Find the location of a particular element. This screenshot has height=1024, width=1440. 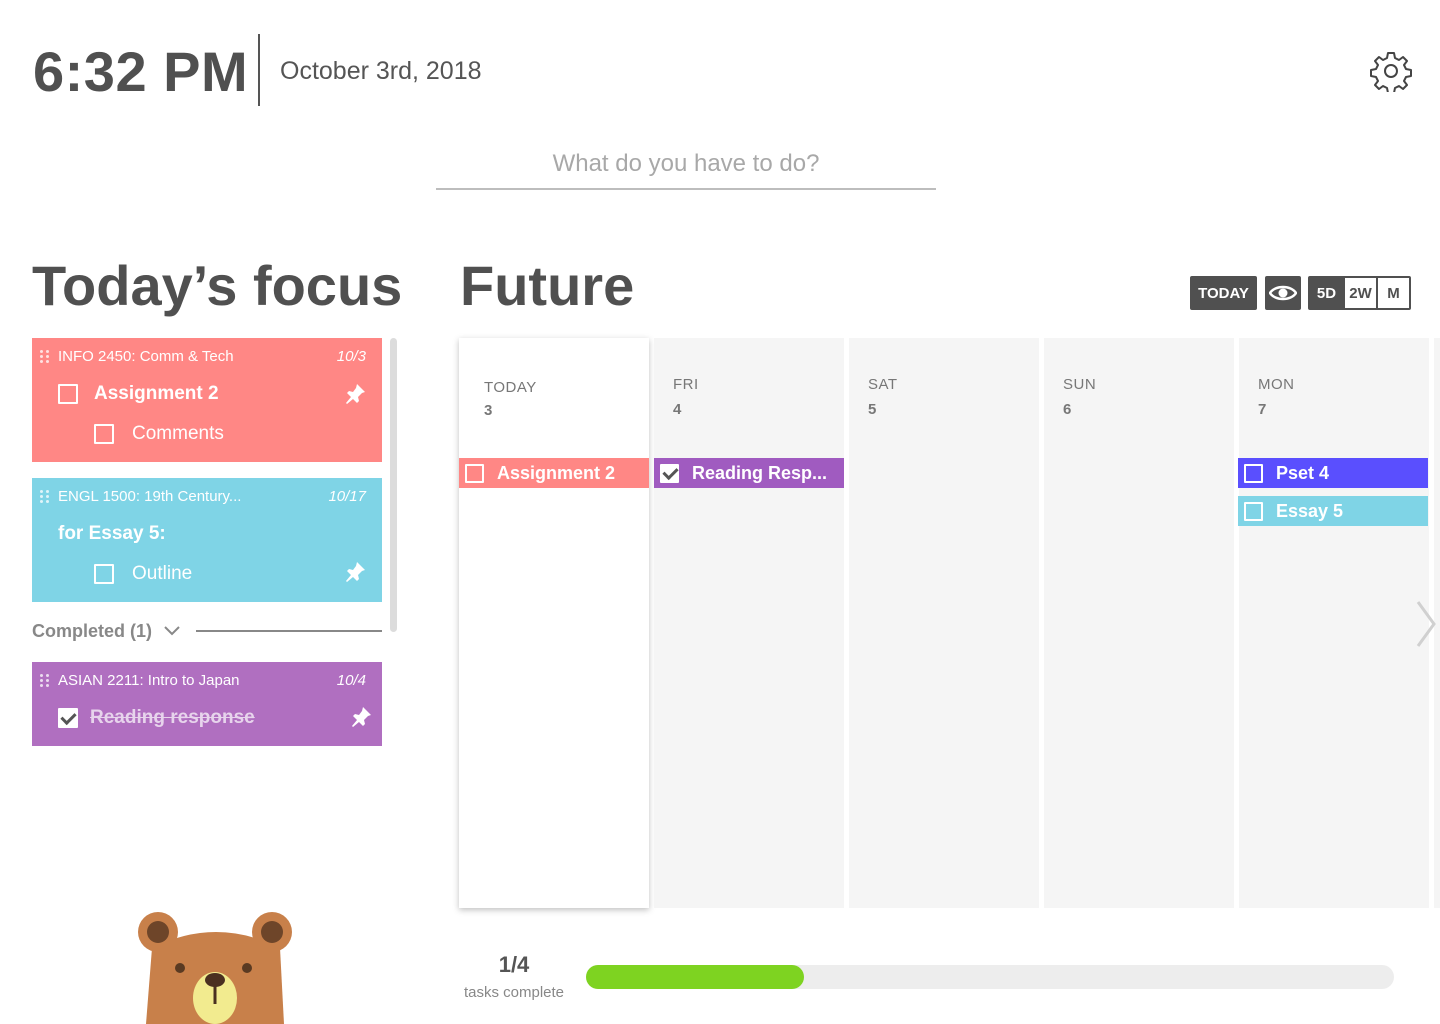

settings-button is located at coordinates (1391, 72).